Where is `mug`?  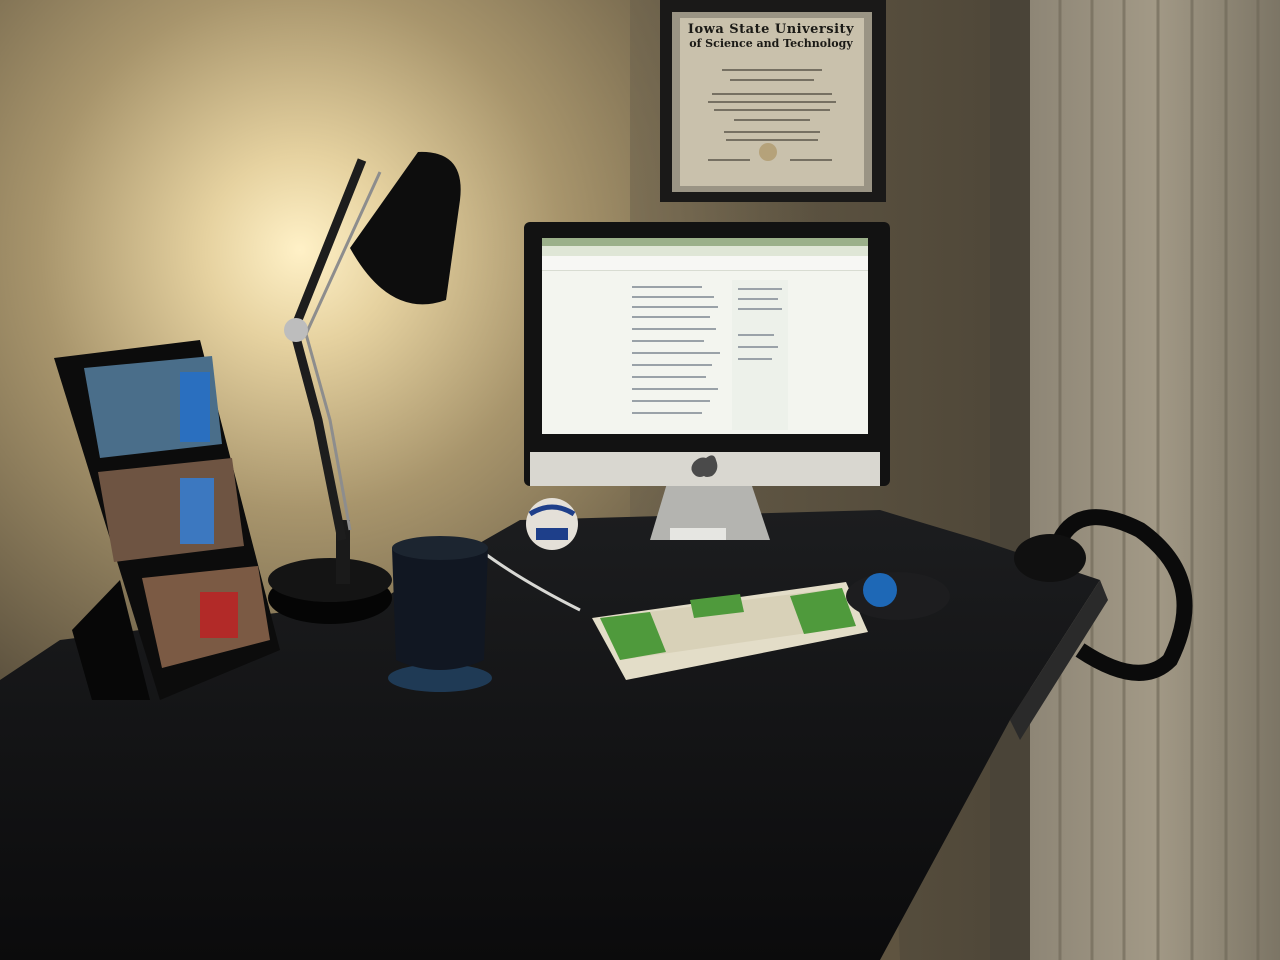
mug is located at coordinates (440, 614).